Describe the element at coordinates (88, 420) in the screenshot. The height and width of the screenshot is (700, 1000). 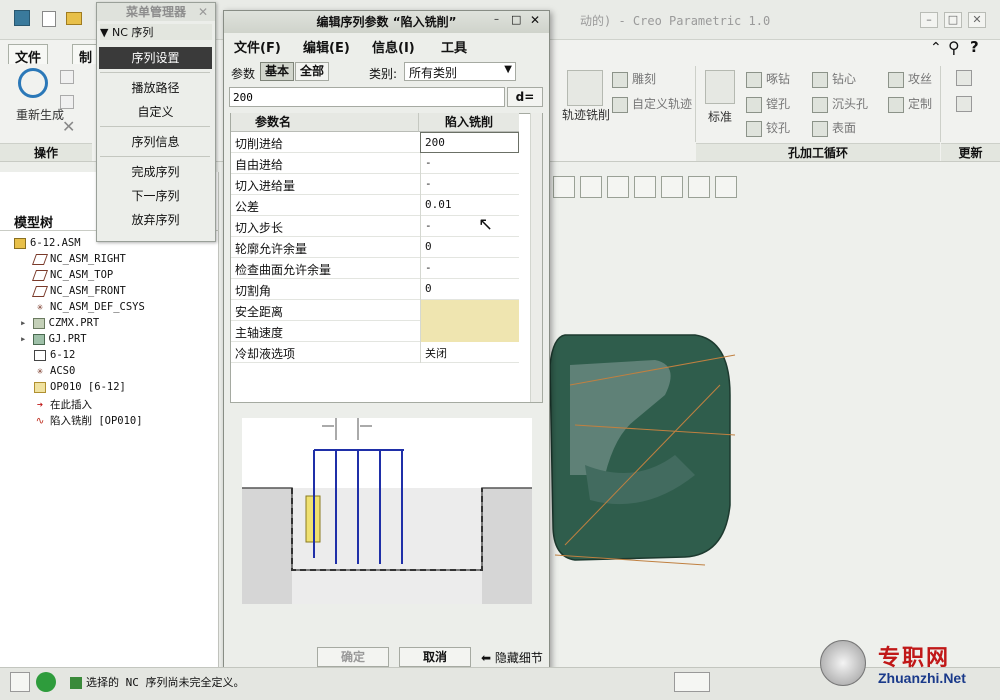
I see `tree-node-plunge-mill: ∿ 陷入铣削 [OP010]` at that location.